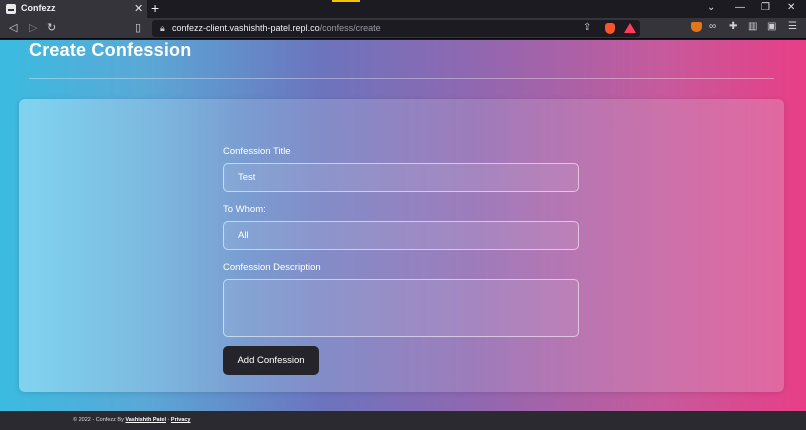  I want to click on brave-rewards-icon, so click(630, 28).